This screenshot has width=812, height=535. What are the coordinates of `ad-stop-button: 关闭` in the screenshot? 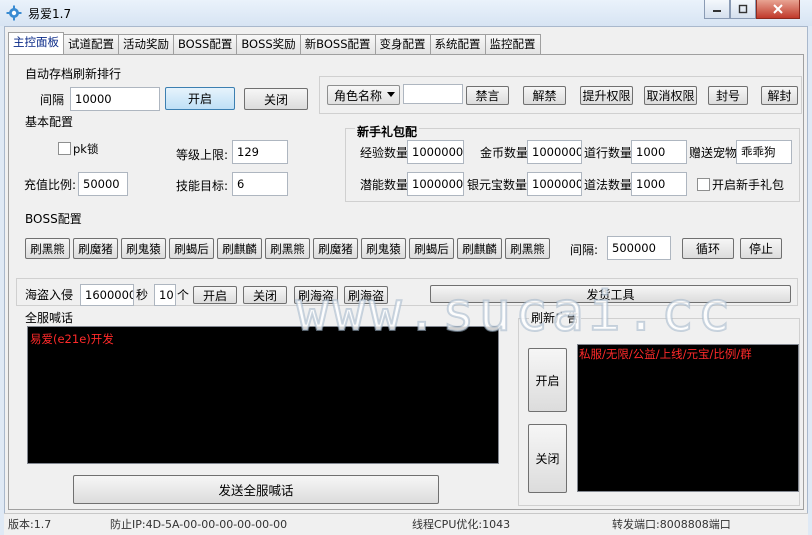 It's located at (547, 458).